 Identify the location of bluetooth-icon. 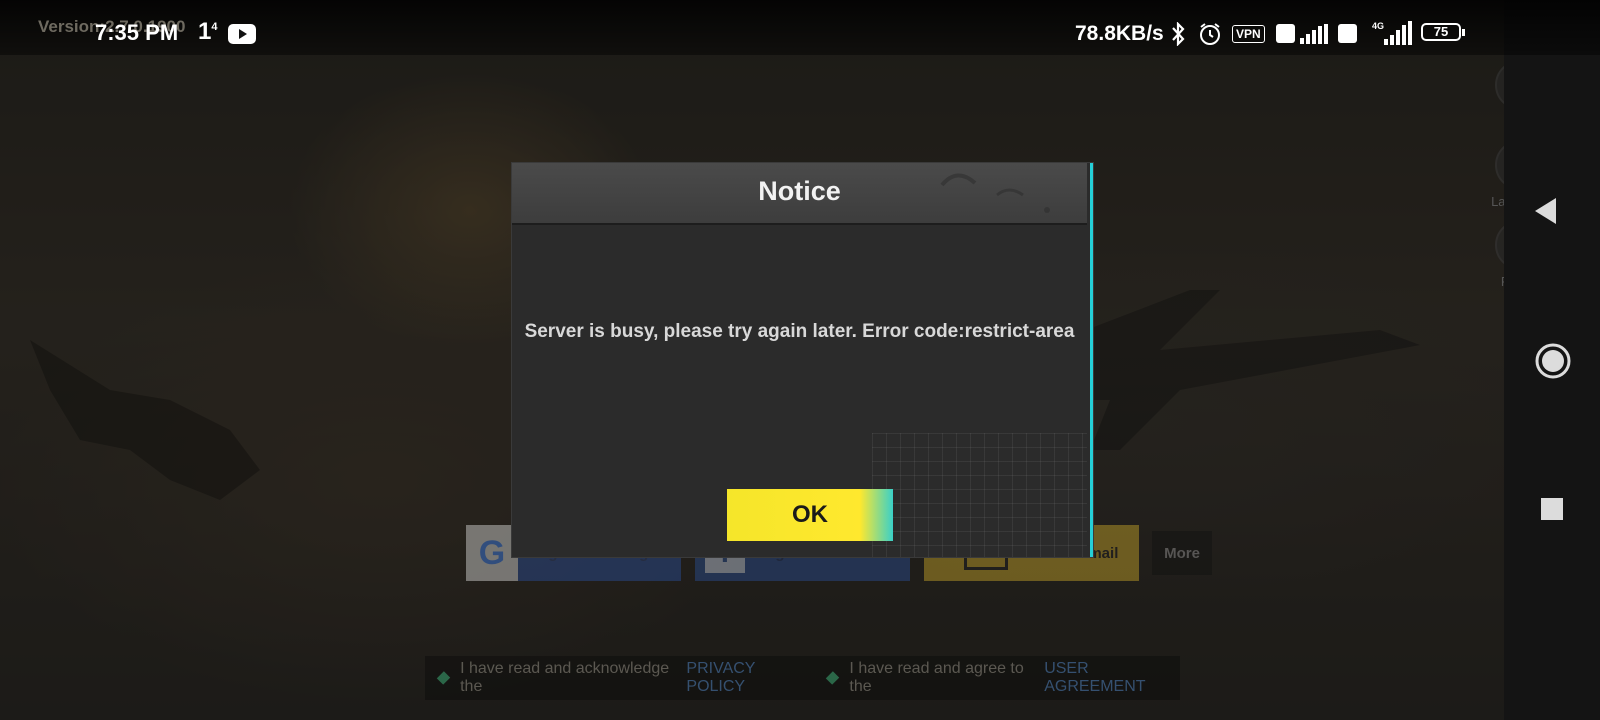
(1178, 34).